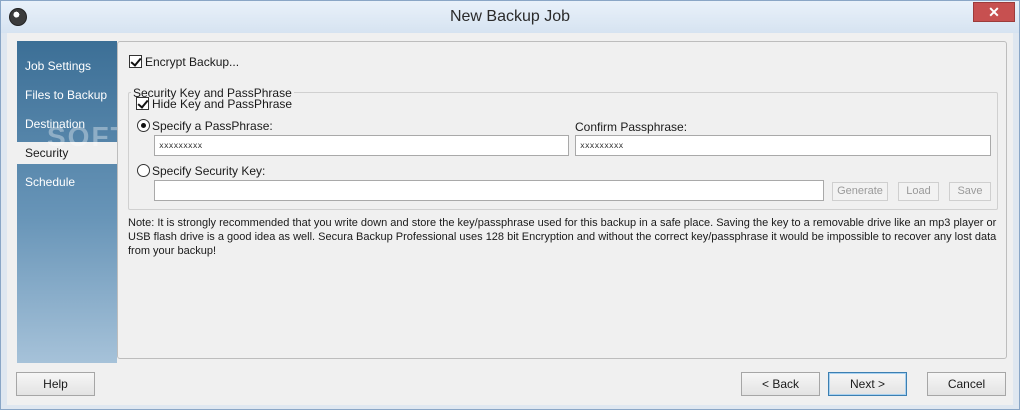 Image resolution: width=1020 pixels, height=410 pixels. What do you see at coordinates (970, 191) in the screenshot?
I see `save-button: Save` at bounding box center [970, 191].